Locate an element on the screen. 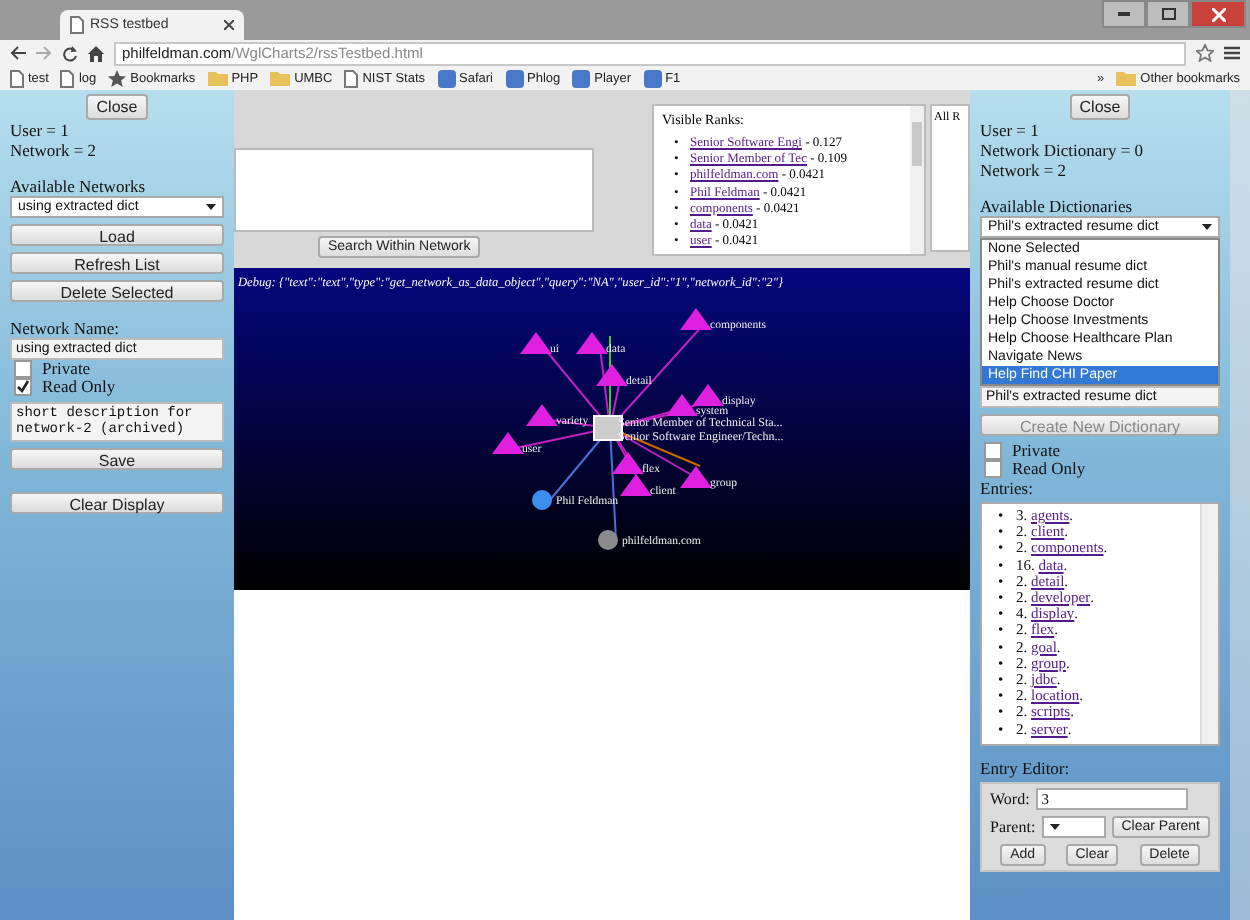  home-icon is located at coordinates (96, 53).